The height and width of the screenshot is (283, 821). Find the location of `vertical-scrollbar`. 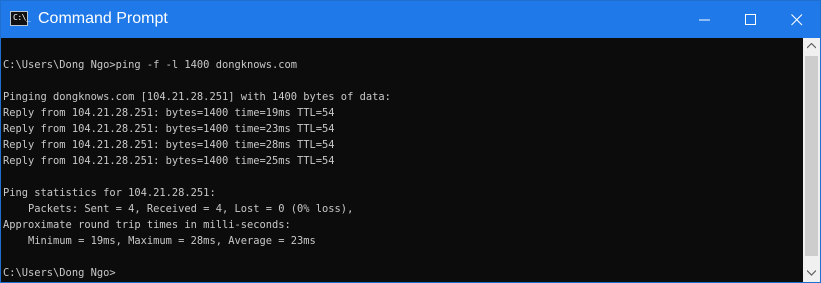

vertical-scrollbar is located at coordinates (811, 160).